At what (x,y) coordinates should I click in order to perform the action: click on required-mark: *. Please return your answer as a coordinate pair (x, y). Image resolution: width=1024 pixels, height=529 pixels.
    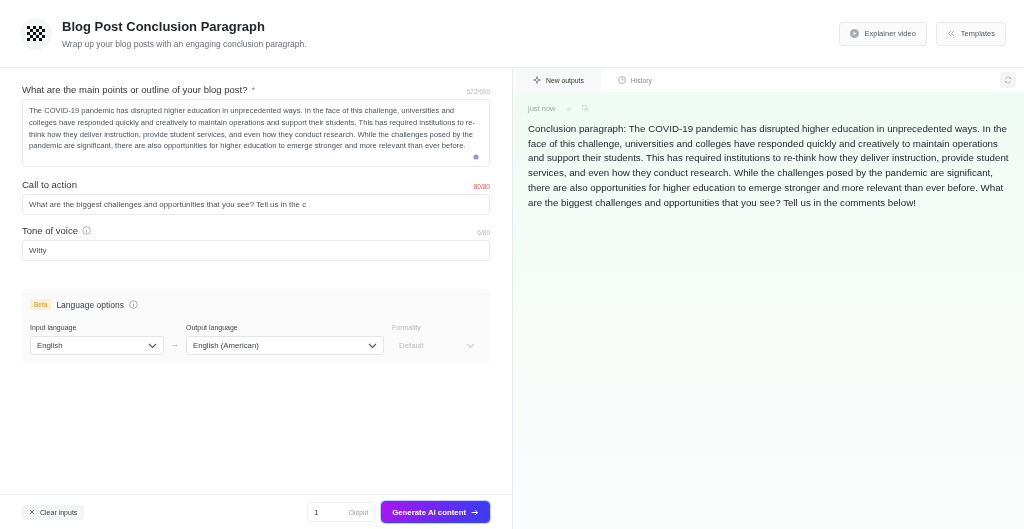
    Looking at the image, I should click on (253, 89).